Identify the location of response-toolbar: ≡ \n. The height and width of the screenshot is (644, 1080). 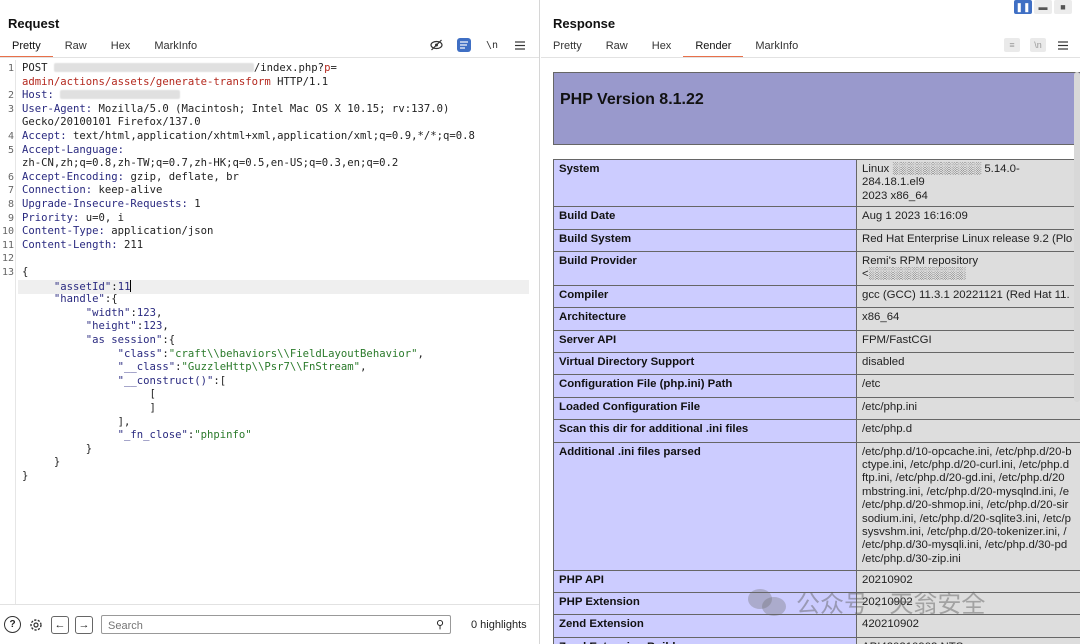
(1037, 45).